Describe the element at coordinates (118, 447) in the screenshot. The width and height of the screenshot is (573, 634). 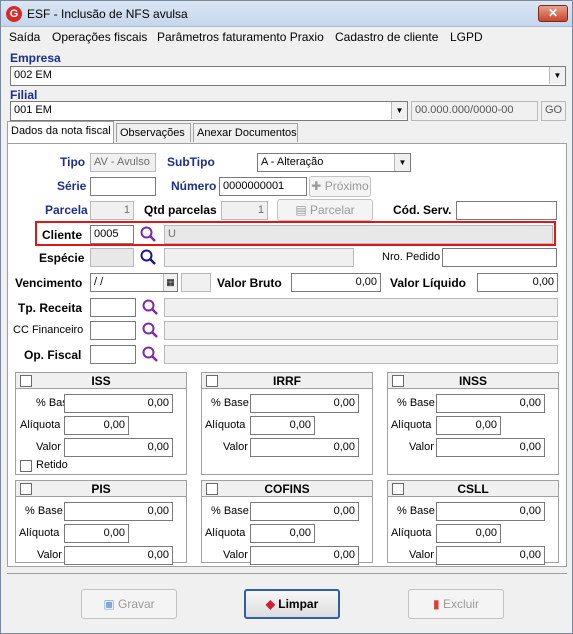
I see `iss-valor-input: 0,00` at that location.